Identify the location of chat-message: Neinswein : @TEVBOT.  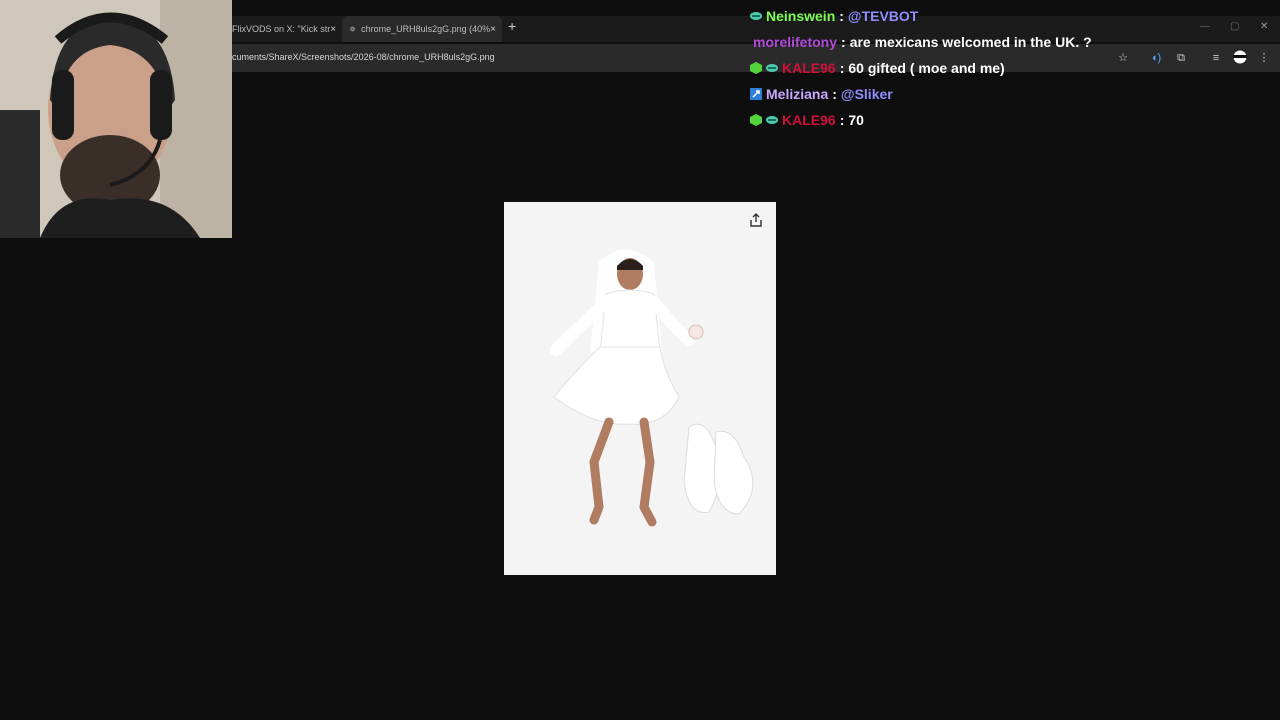
(834, 16).